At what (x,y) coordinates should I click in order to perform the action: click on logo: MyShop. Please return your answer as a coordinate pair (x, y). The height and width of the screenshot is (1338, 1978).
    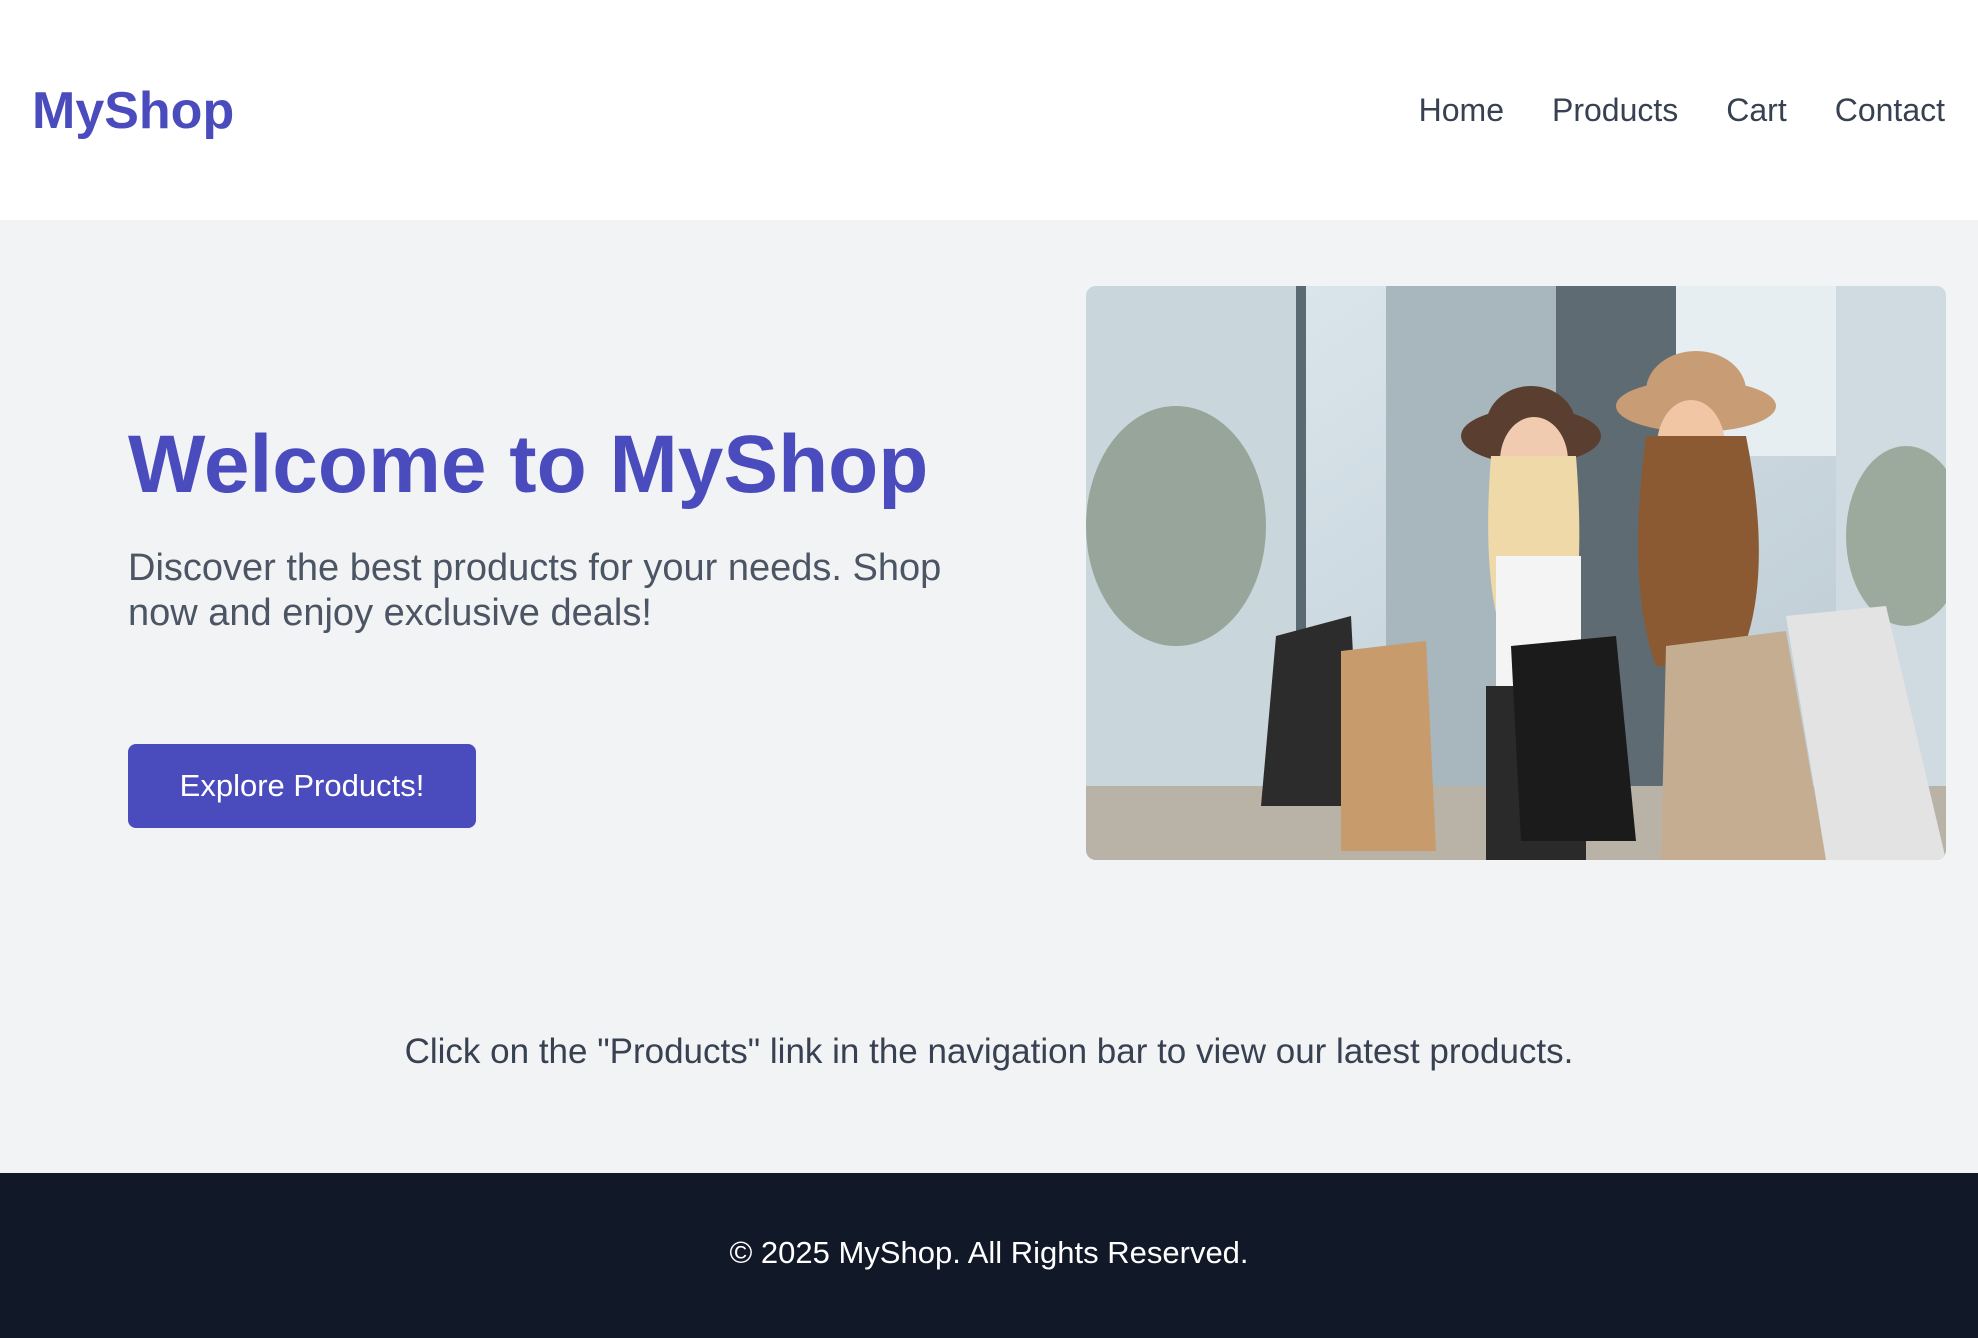
    Looking at the image, I should click on (133, 111).